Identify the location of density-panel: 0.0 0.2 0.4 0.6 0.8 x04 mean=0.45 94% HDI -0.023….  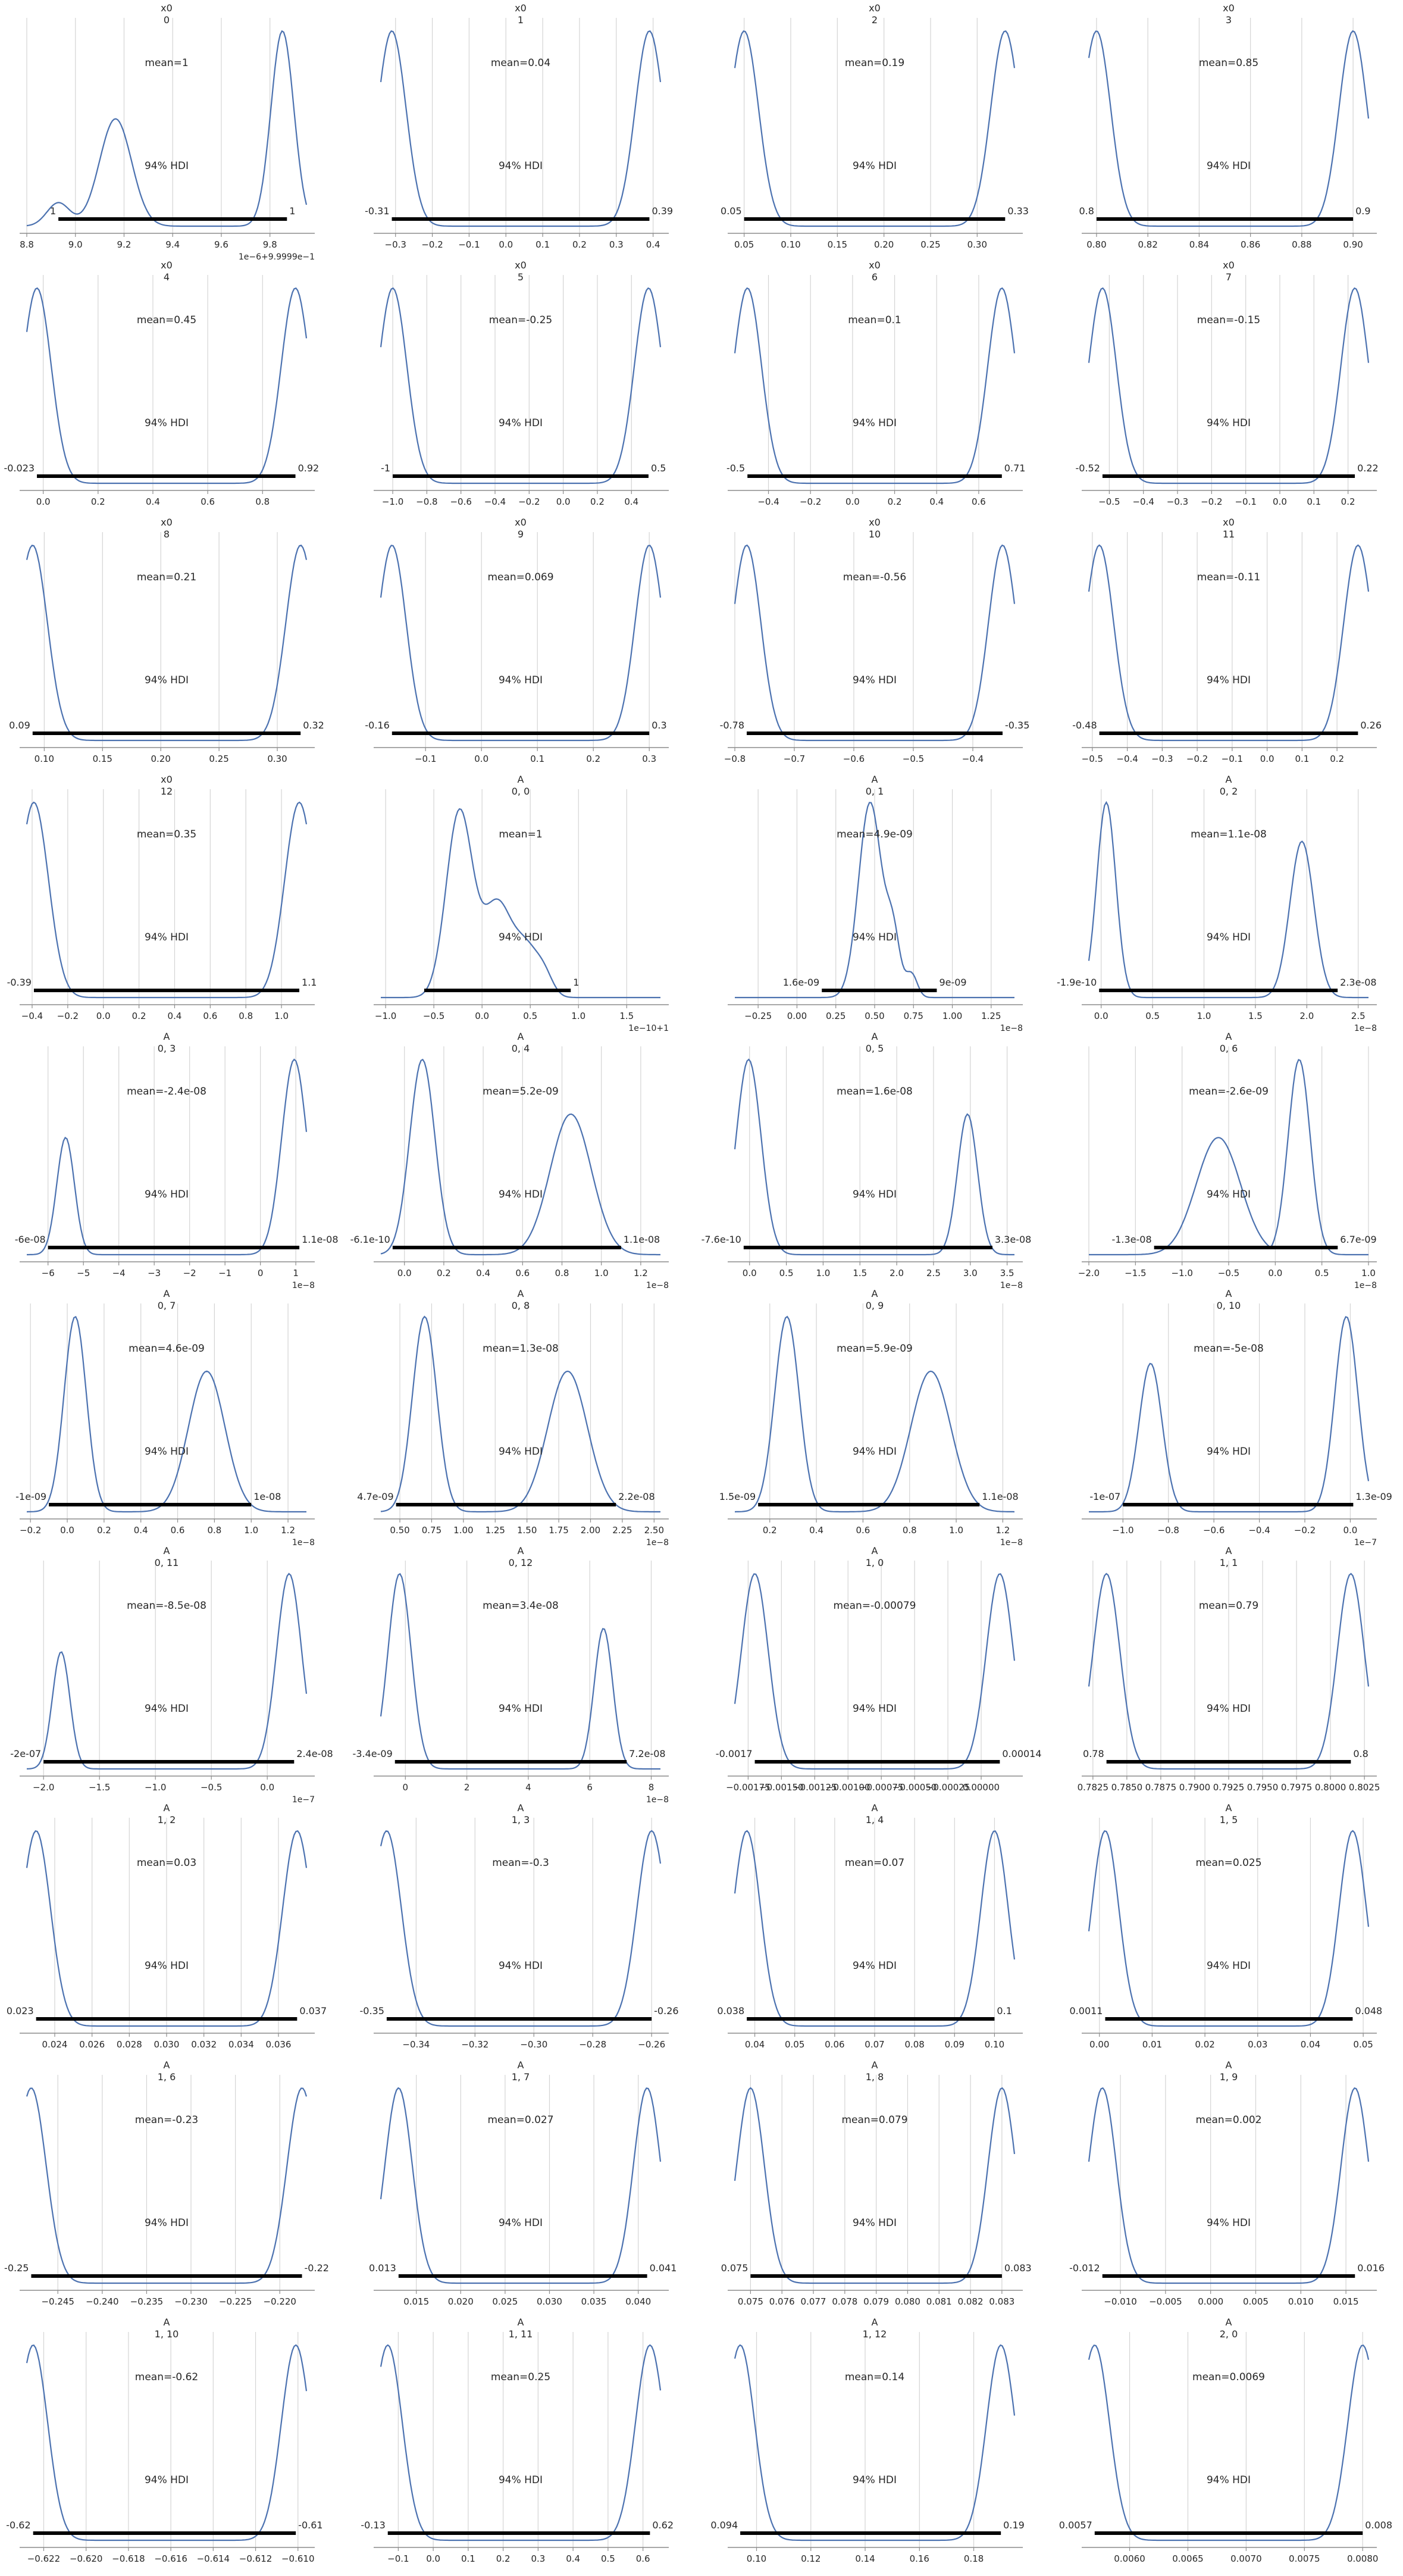
(161, 383).